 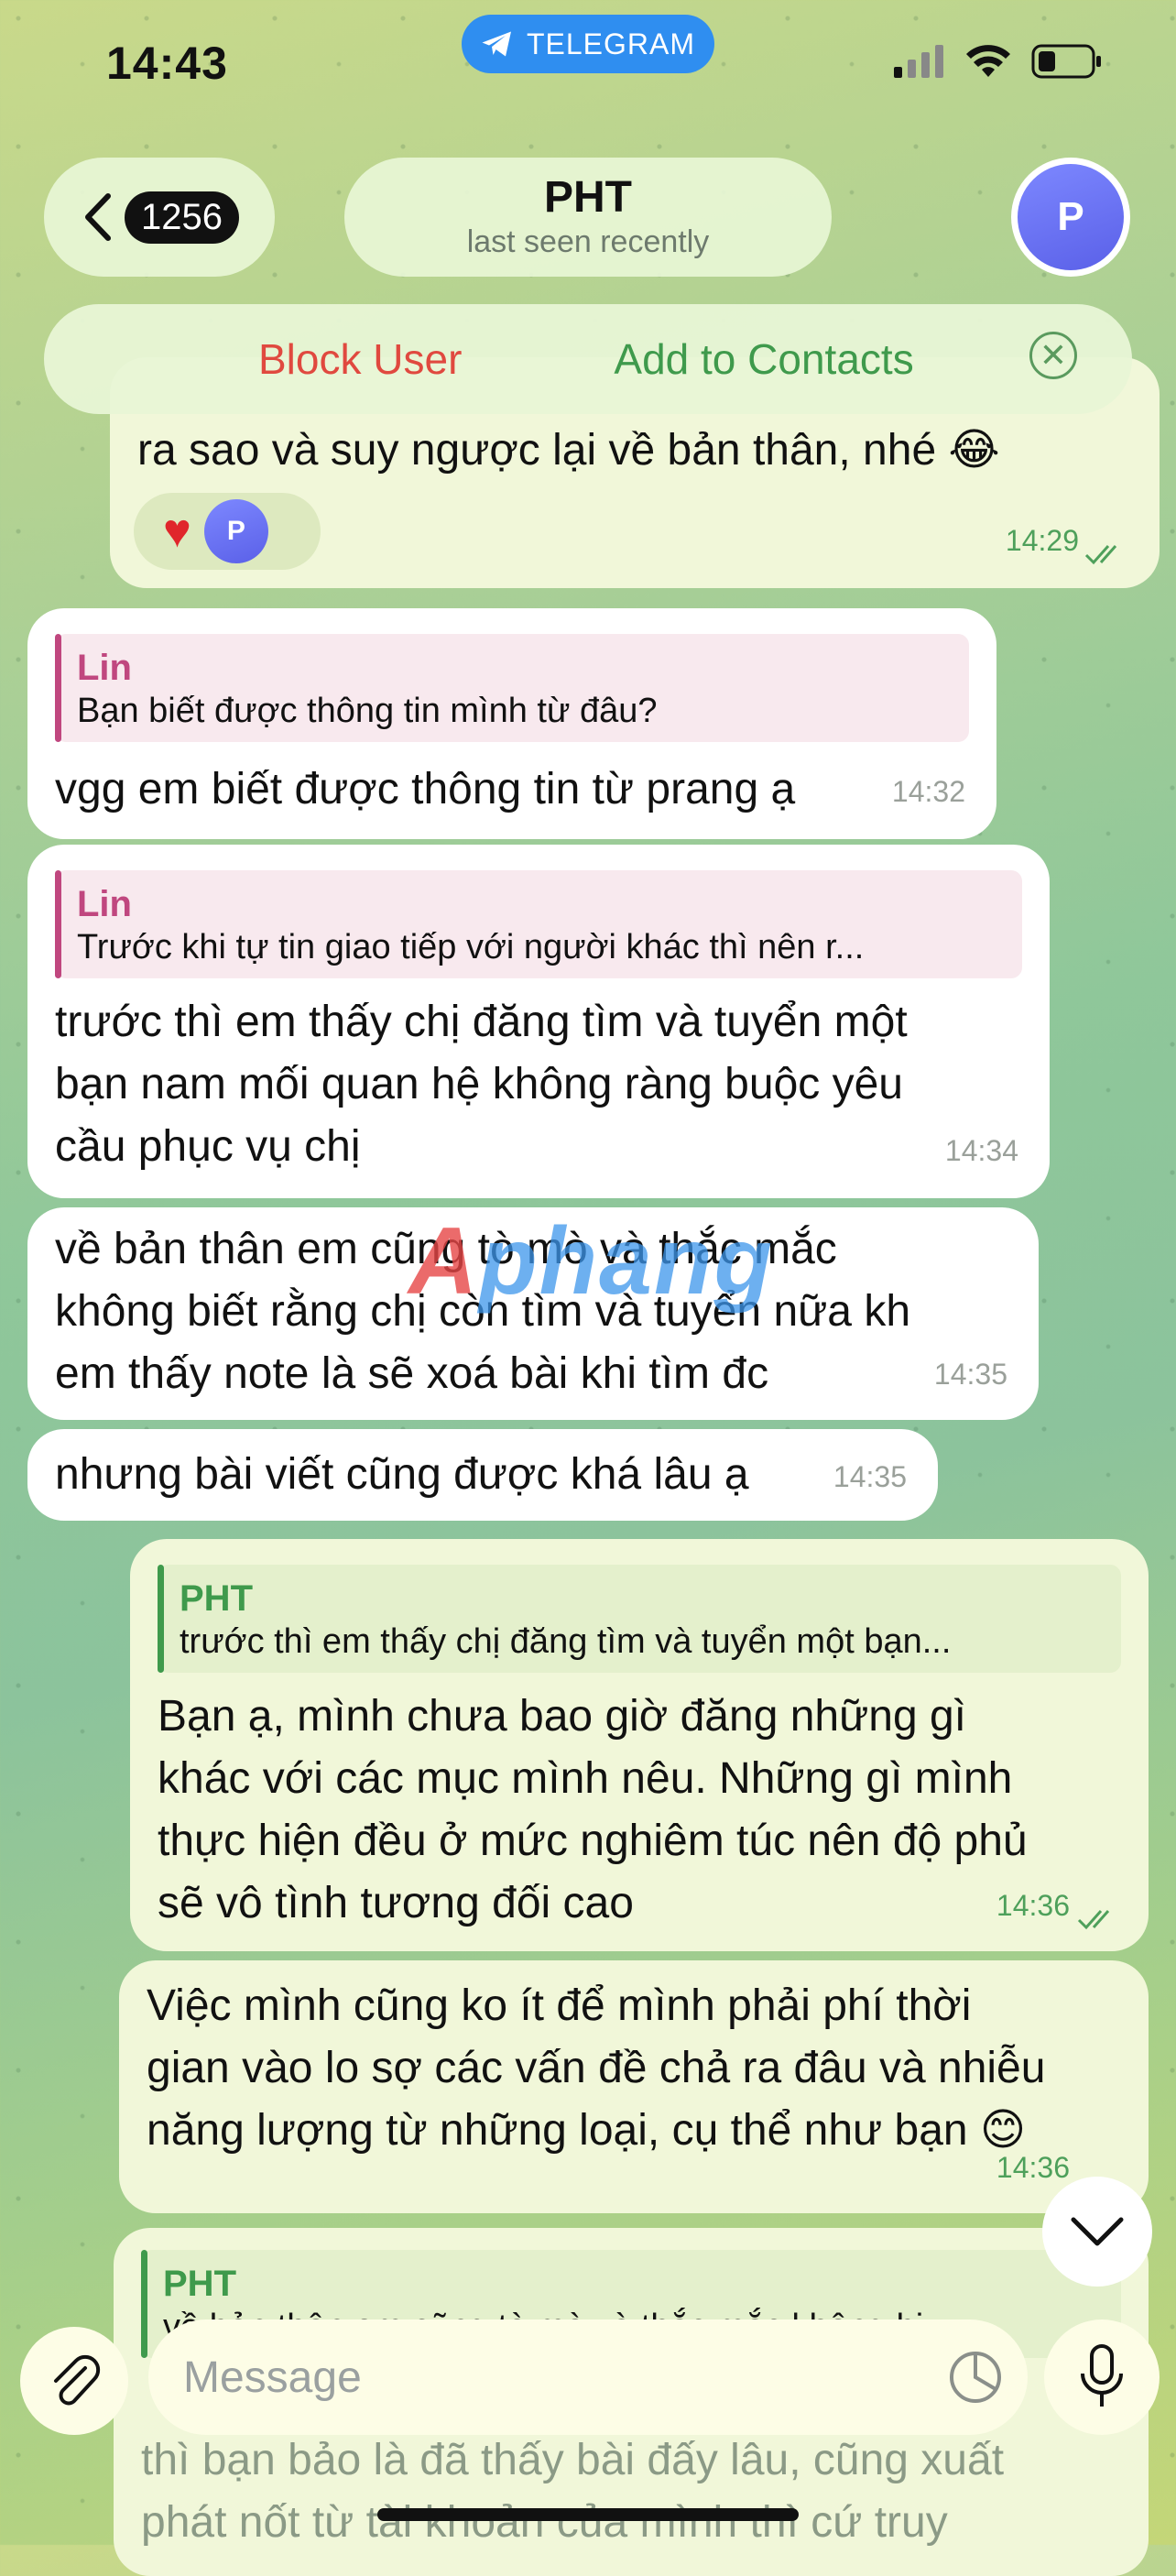 What do you see at coordinates (588, 359) in the screenshot?
I see `contact-action-bar: Block User Add to Contacts ✕` at bounding box center [588, 359].